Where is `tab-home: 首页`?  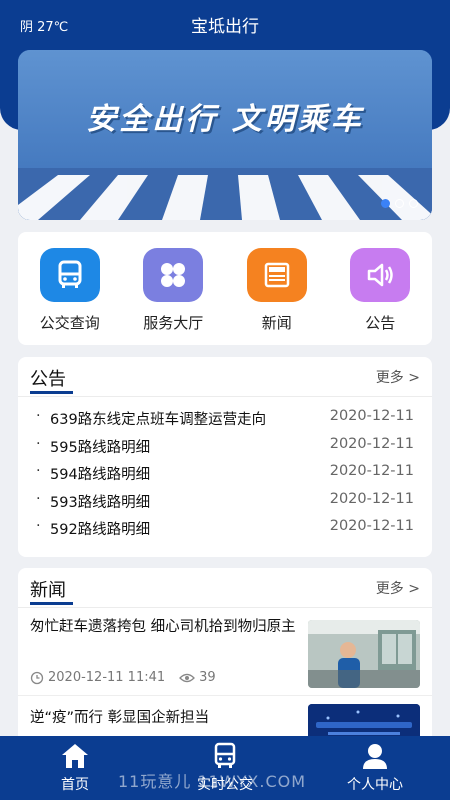 tab-home: 首页 is located at coordinates (75, 768).